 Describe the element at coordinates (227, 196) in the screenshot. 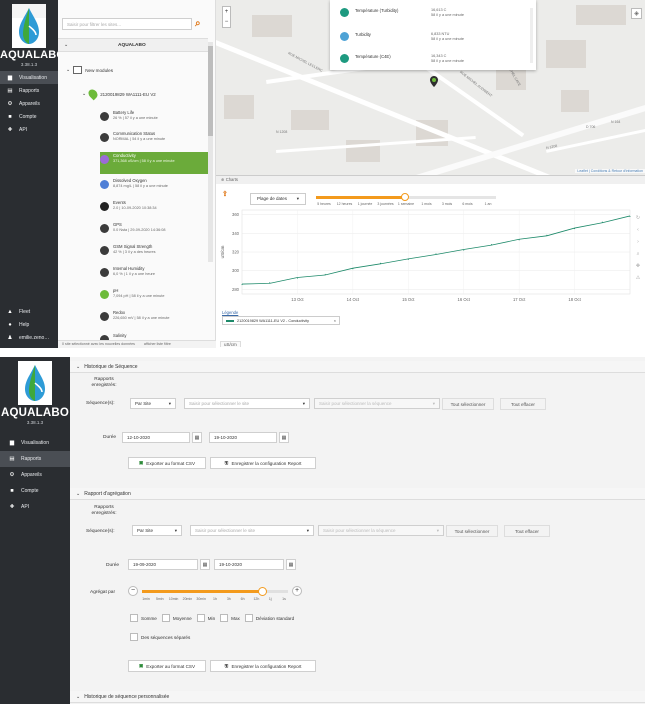

I see `export-icon: ⇪` at that location.